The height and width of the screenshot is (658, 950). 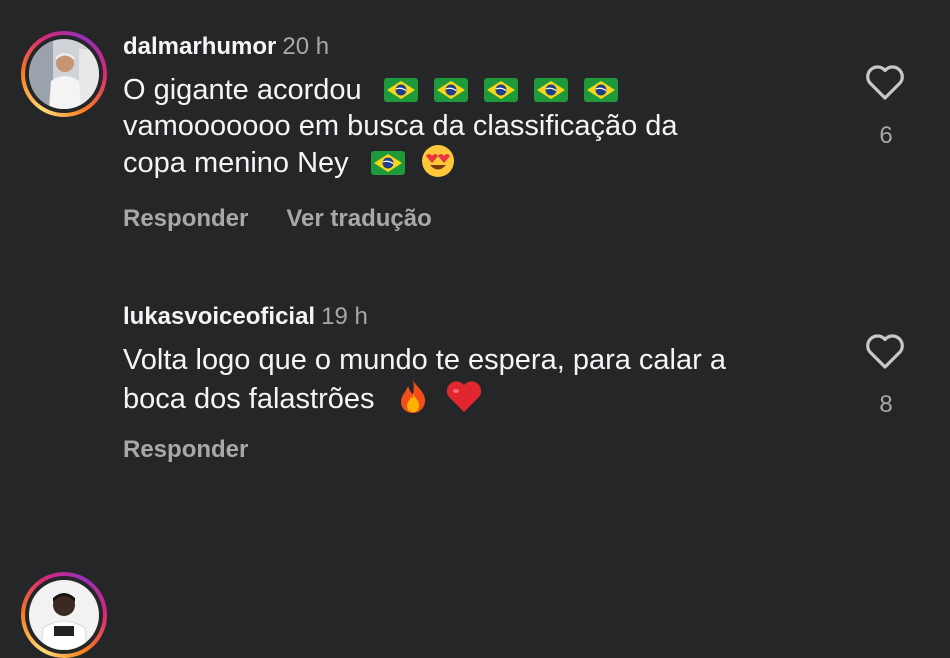 What do you see at coordinates (236, 163) in the screenshot?
I see `comment-line-text: copa menino Ney` at bounding box center [236, 163].